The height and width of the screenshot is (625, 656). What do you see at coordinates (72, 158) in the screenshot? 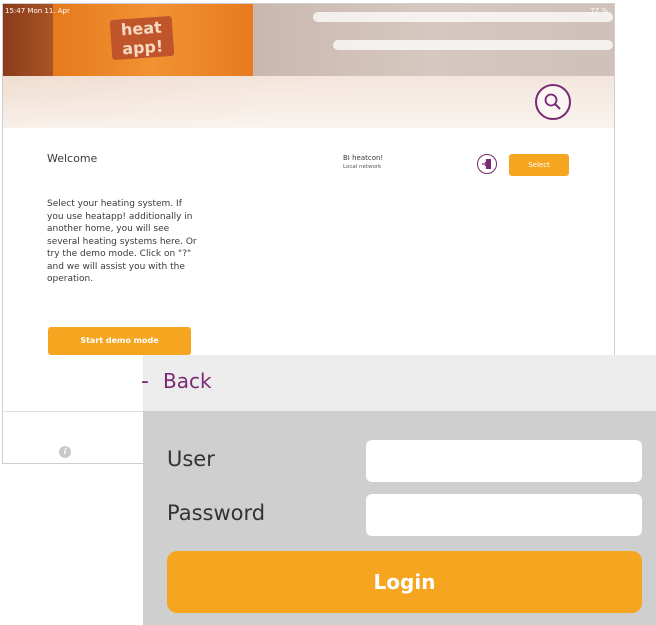
I see `welcome-title: Welcome` at bounding box center [72, 158].